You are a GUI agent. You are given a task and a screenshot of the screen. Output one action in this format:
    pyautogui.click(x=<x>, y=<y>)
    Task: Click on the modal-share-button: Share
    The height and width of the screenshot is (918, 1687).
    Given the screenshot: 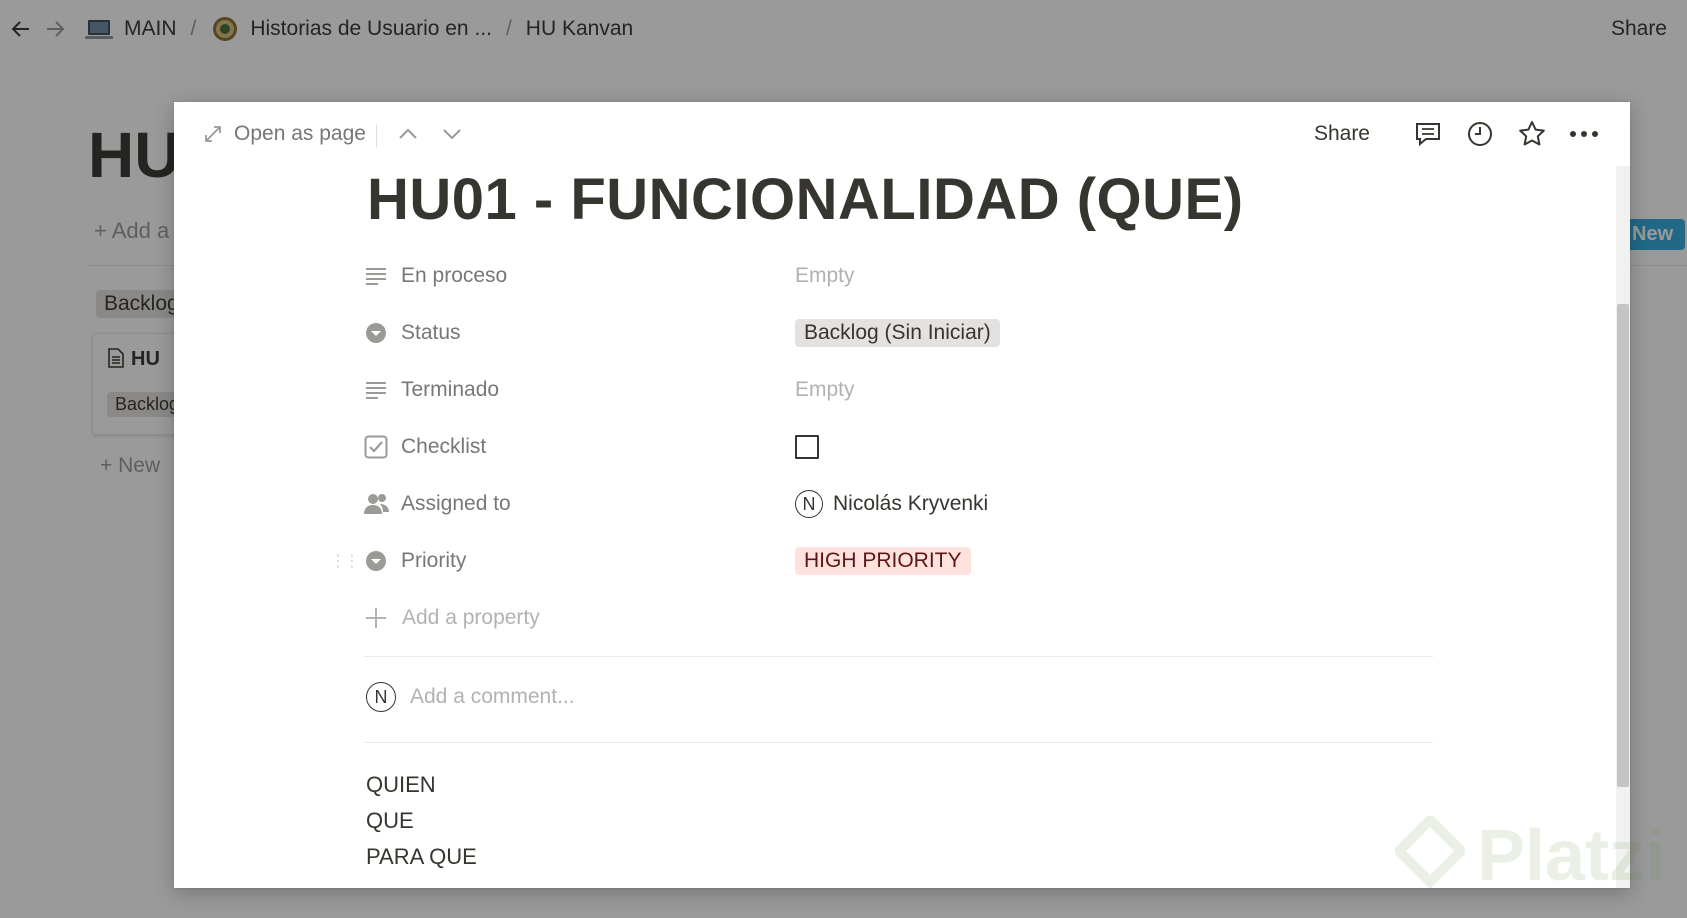 What is the action you would take?
    pyautogui.click(x=1342, y=134)
    